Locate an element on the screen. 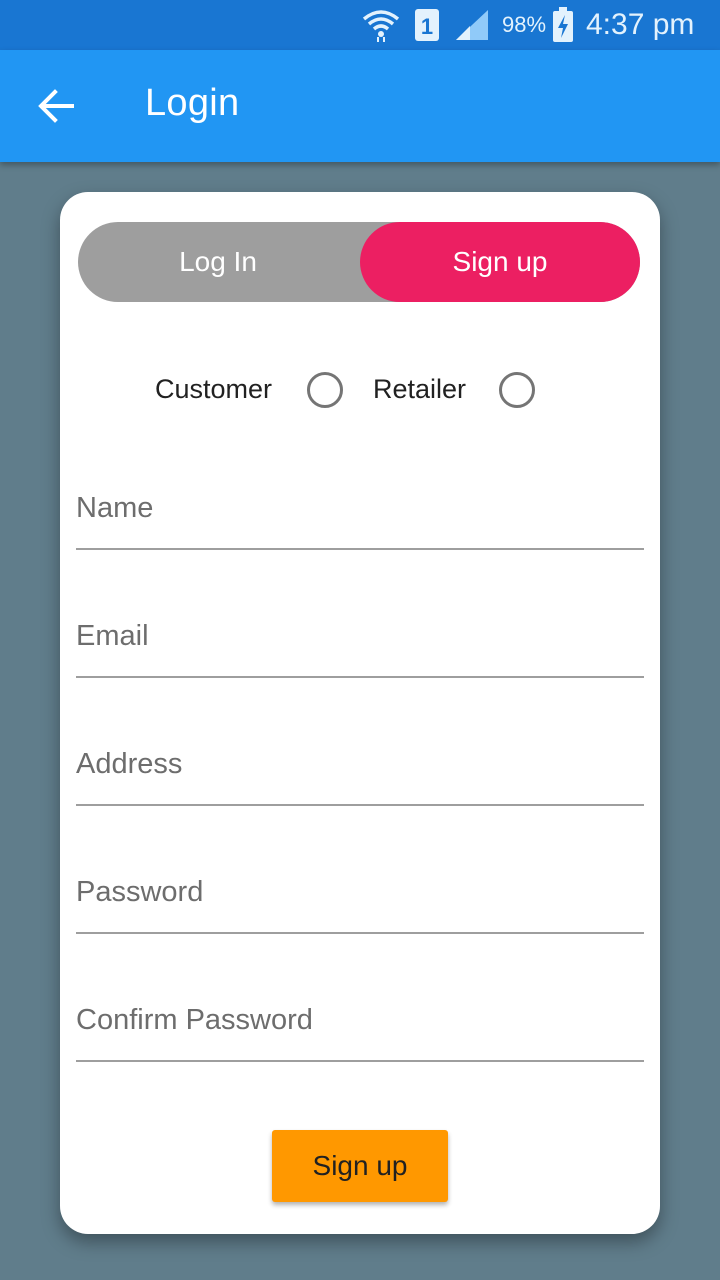 The image size is (720, 1280). confirm-password-field is located at coordinates (360, 1020).